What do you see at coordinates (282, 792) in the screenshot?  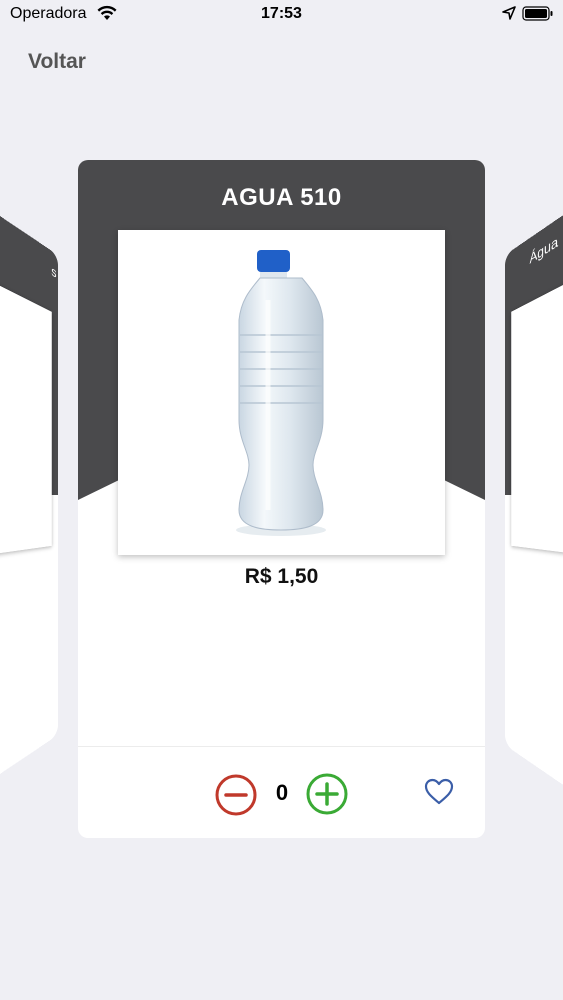 I see `quantity-value: 0` at bounding box center [282, 792].